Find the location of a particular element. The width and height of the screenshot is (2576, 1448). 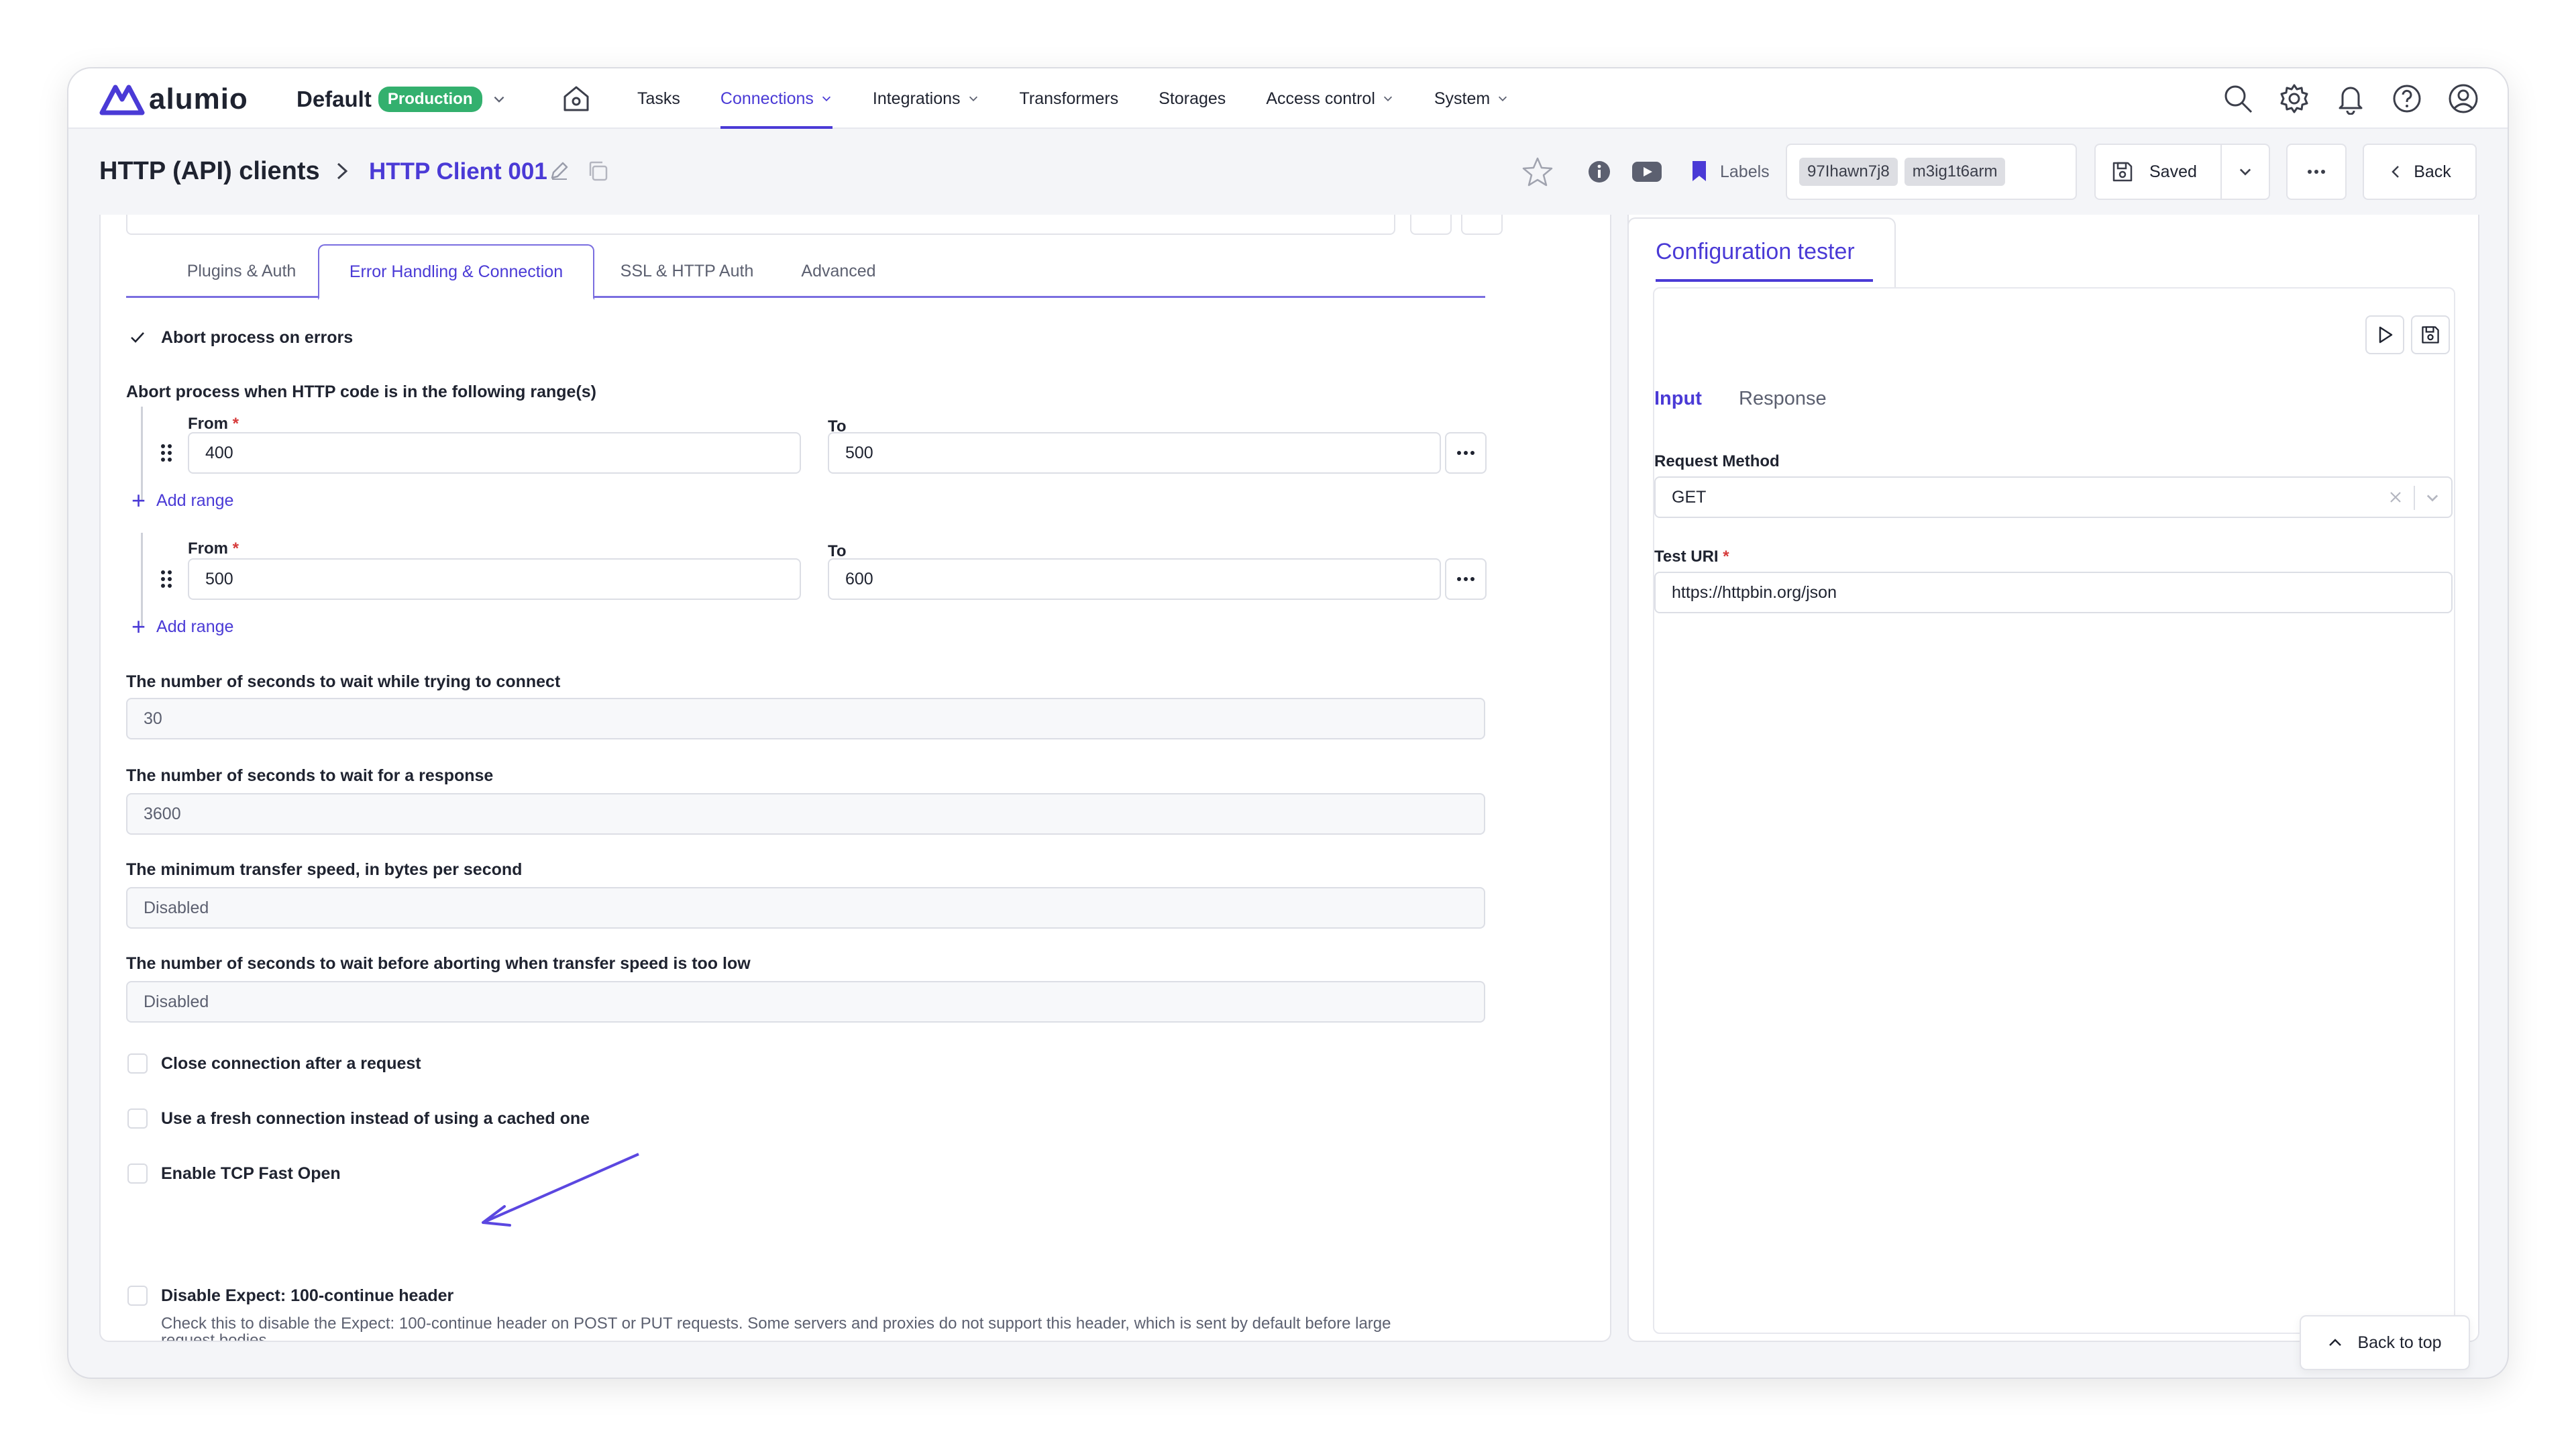

back-button: Back is located at coordinates (2420, 172).